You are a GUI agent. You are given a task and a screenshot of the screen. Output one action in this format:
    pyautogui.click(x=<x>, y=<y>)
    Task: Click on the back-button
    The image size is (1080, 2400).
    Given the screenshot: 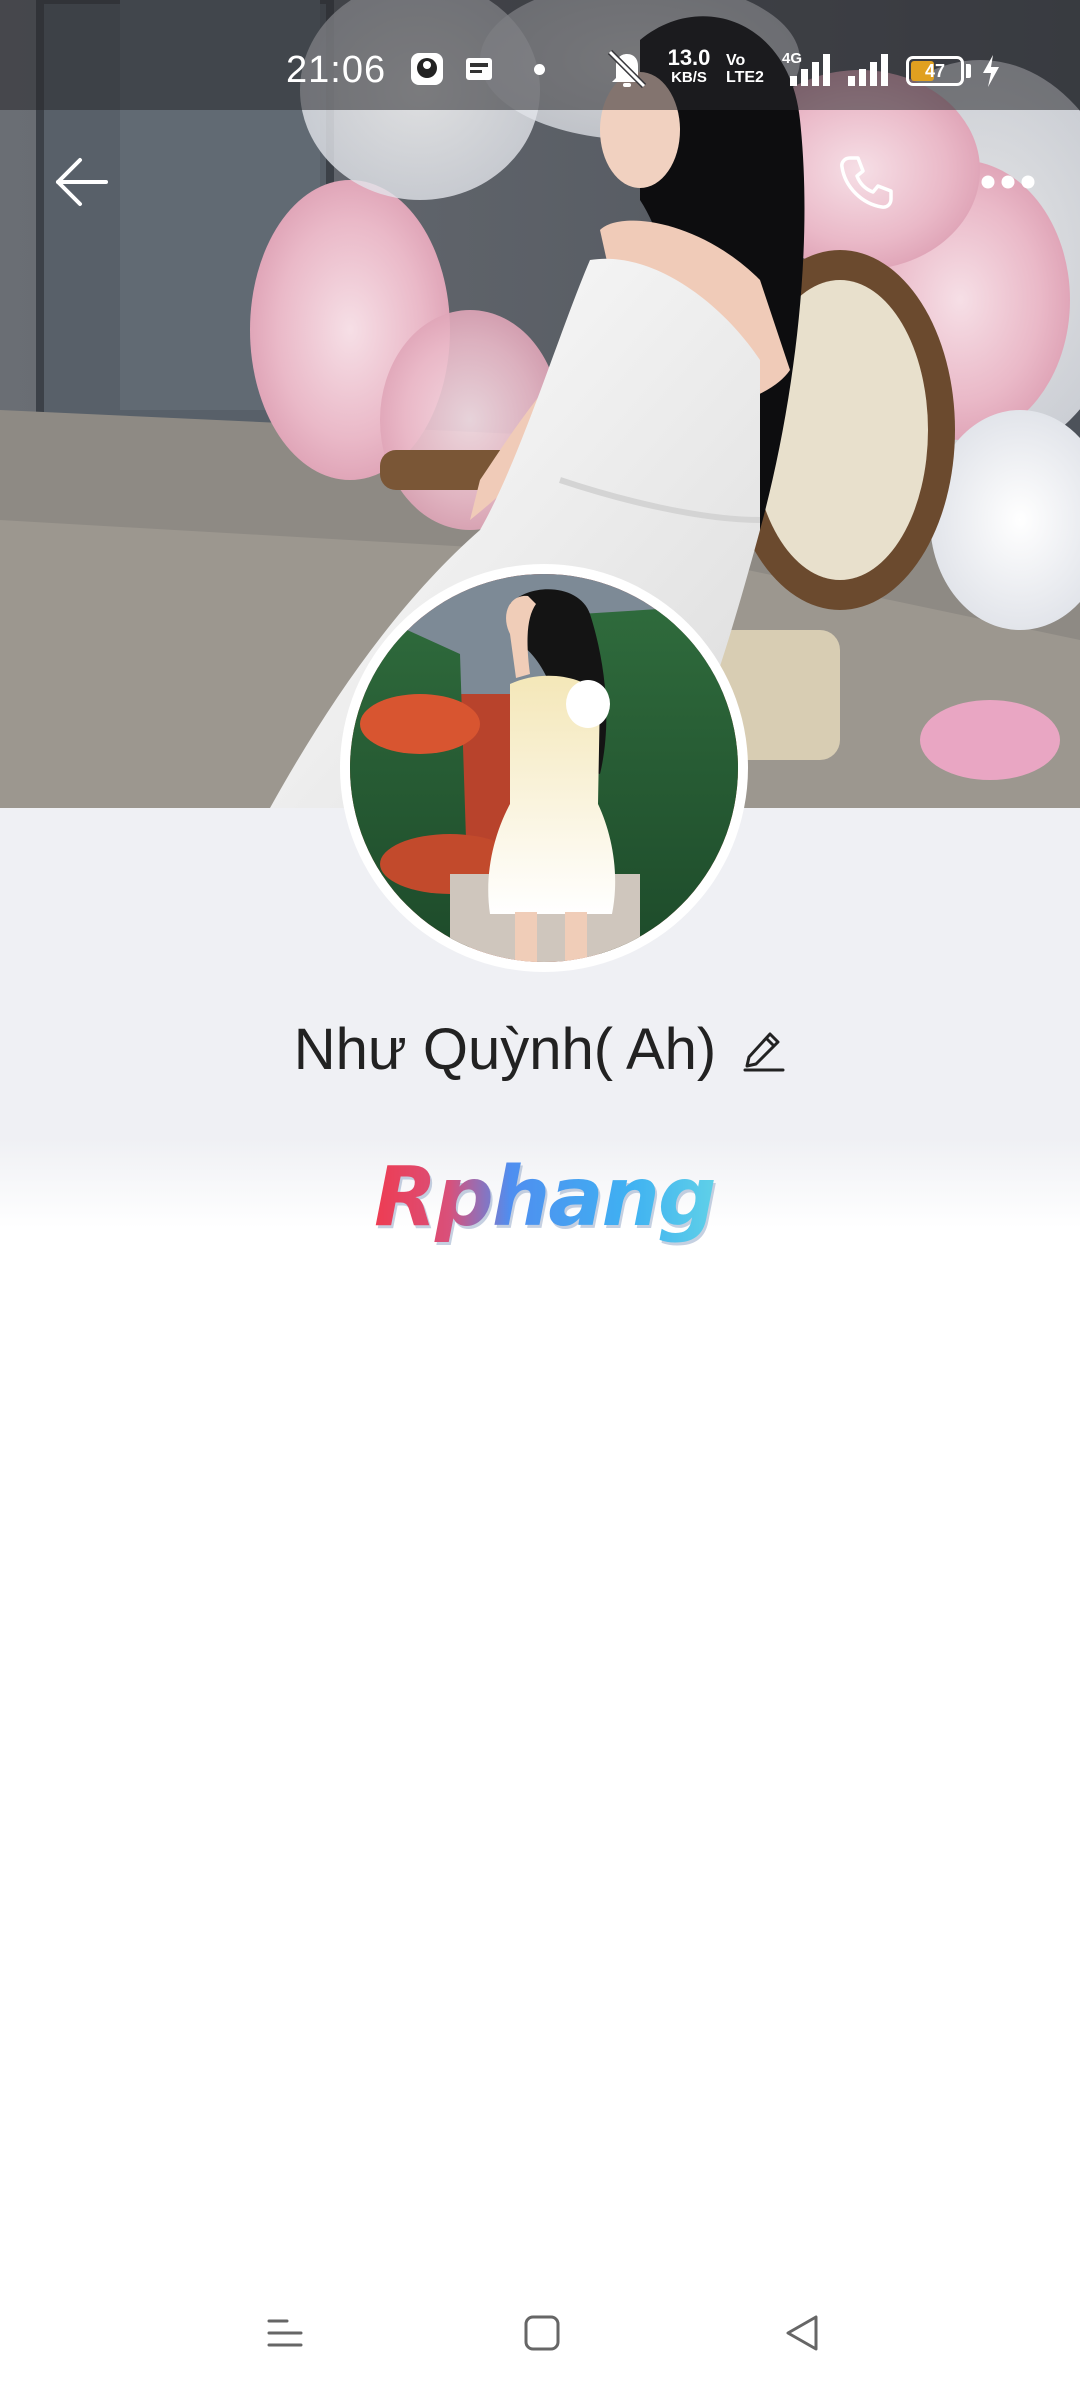 What is the action you would take?
    pyautogui.click(x=82, y=182)
    